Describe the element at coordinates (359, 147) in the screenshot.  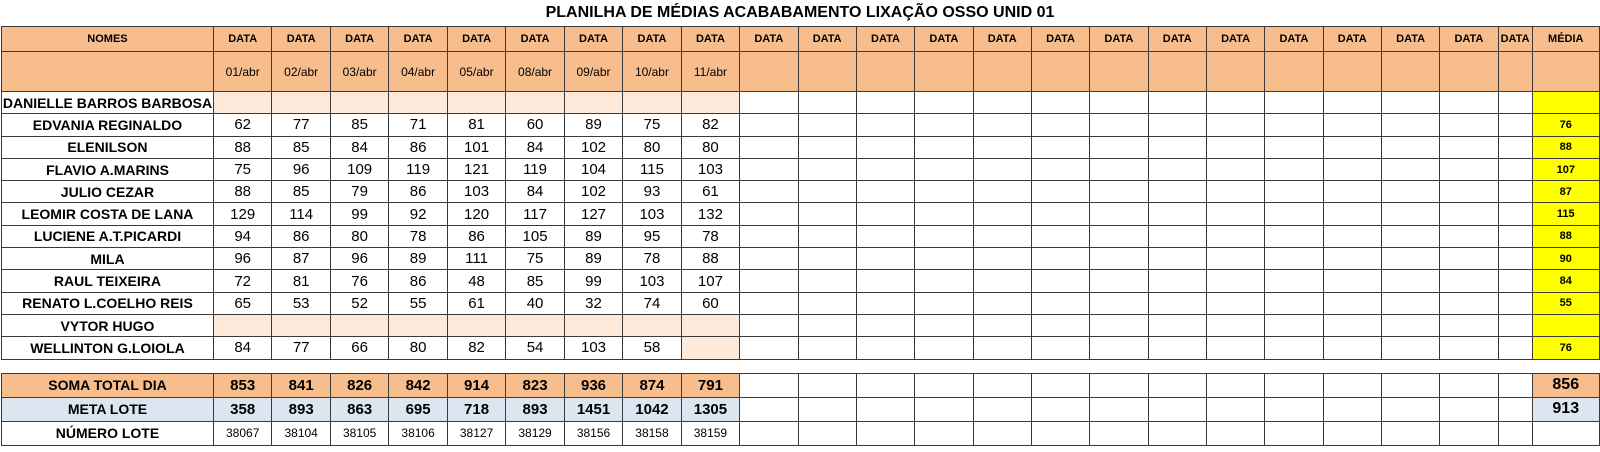
I see `score-cell: 84` at that location.